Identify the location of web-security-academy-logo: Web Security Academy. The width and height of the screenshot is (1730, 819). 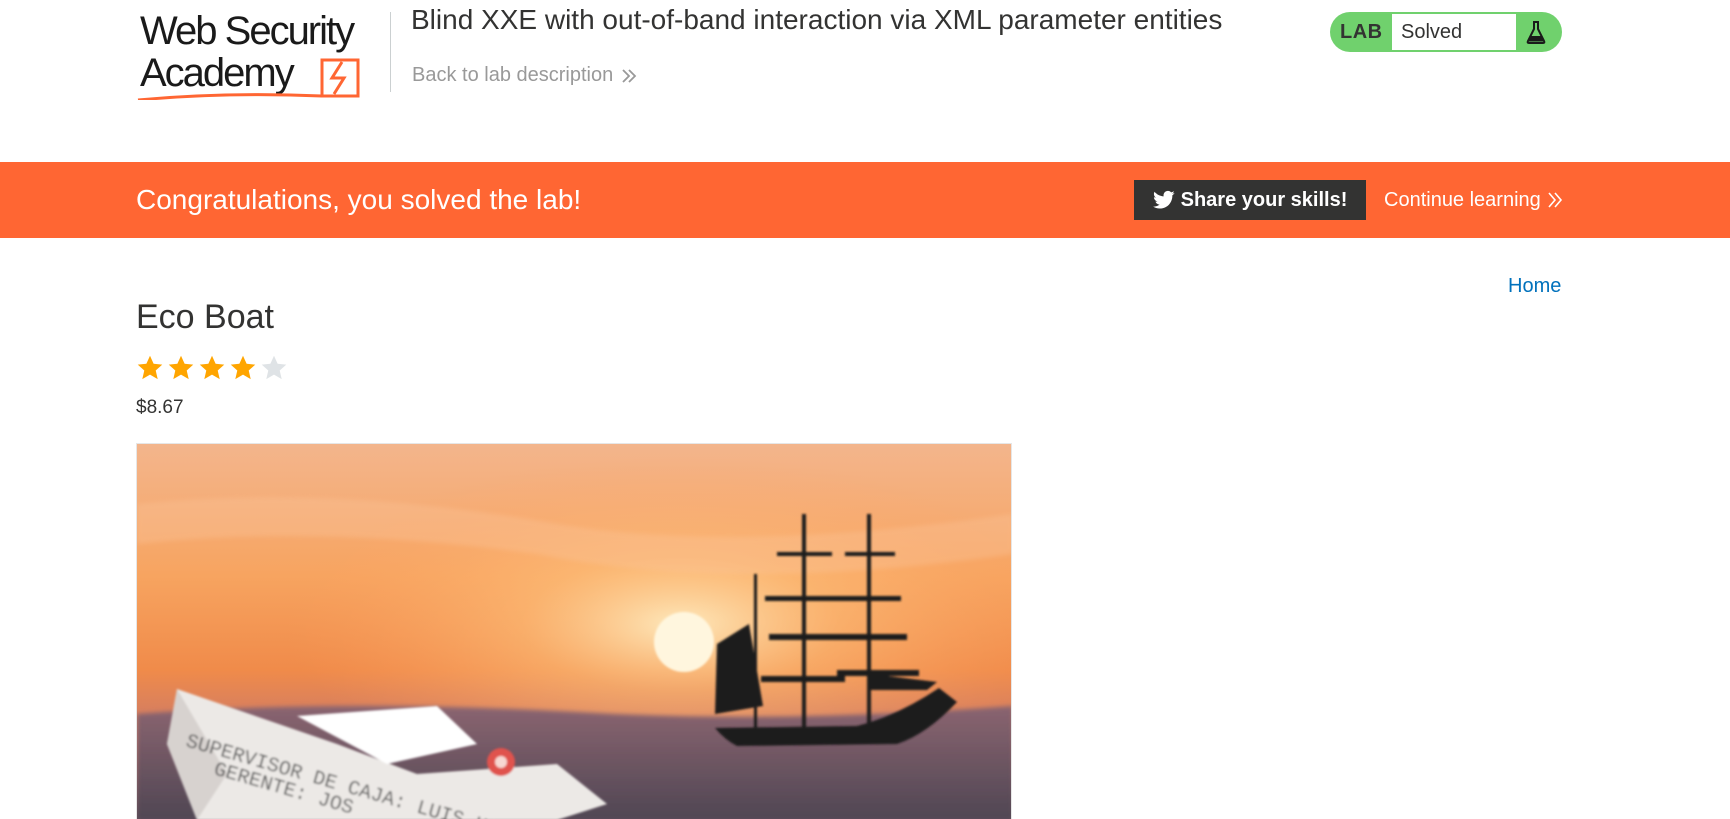
(262, 55).